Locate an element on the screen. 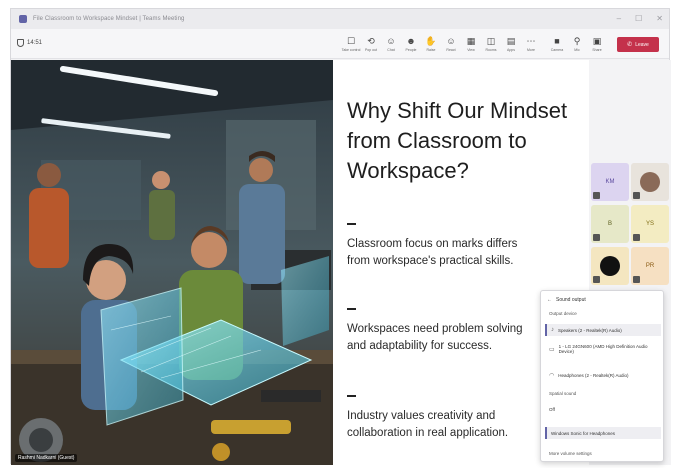 The image size is (679, 468). presenter-name-tag: Rashmi Nadkarni (Guest) is located at coordinates (46, 458).